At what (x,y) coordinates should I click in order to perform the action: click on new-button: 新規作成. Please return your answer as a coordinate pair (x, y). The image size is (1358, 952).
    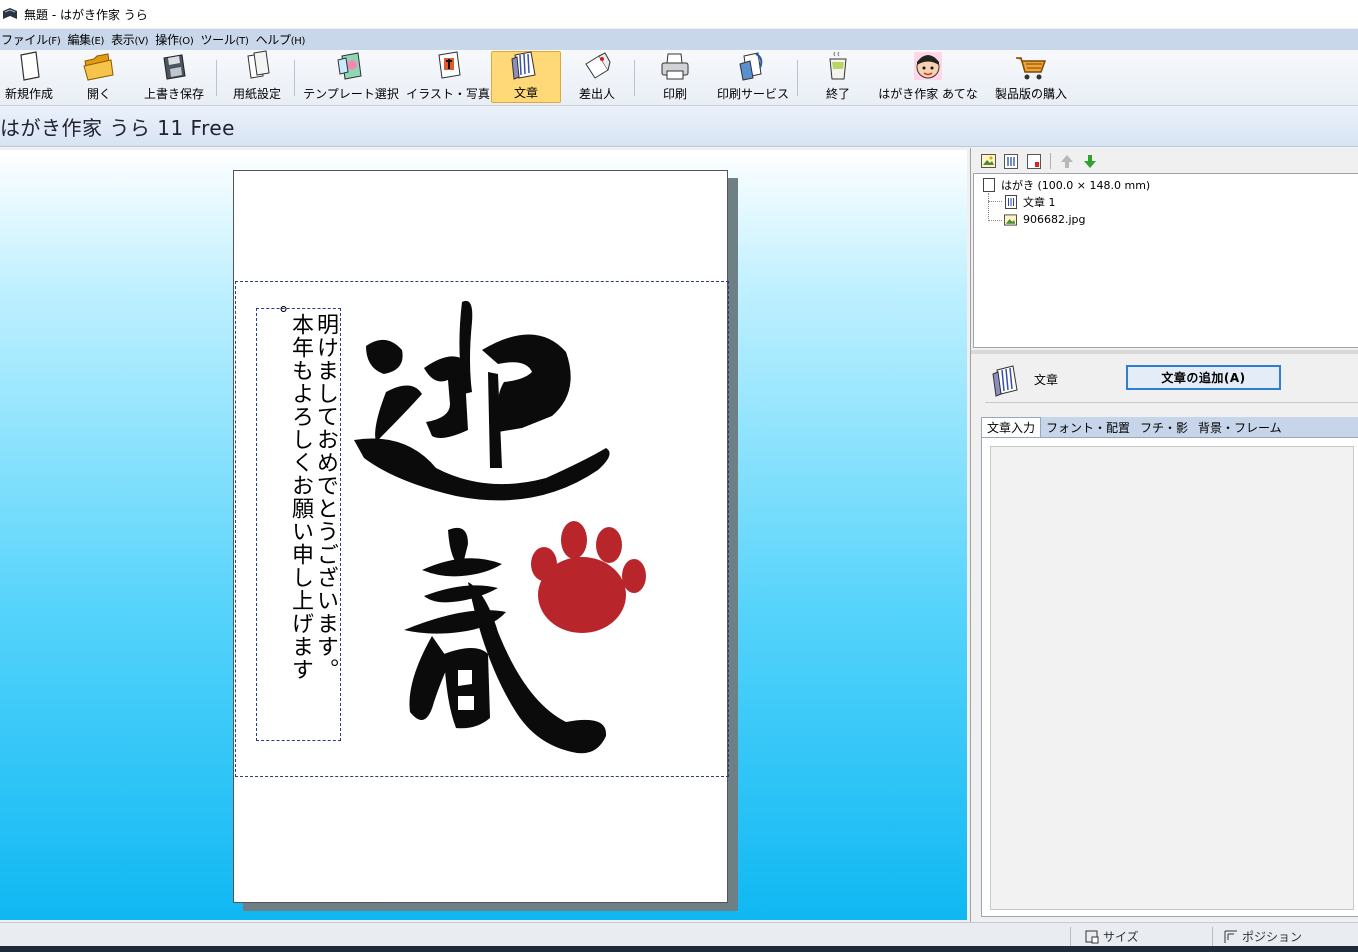
    Looking at the image, I should click on (29, 77).